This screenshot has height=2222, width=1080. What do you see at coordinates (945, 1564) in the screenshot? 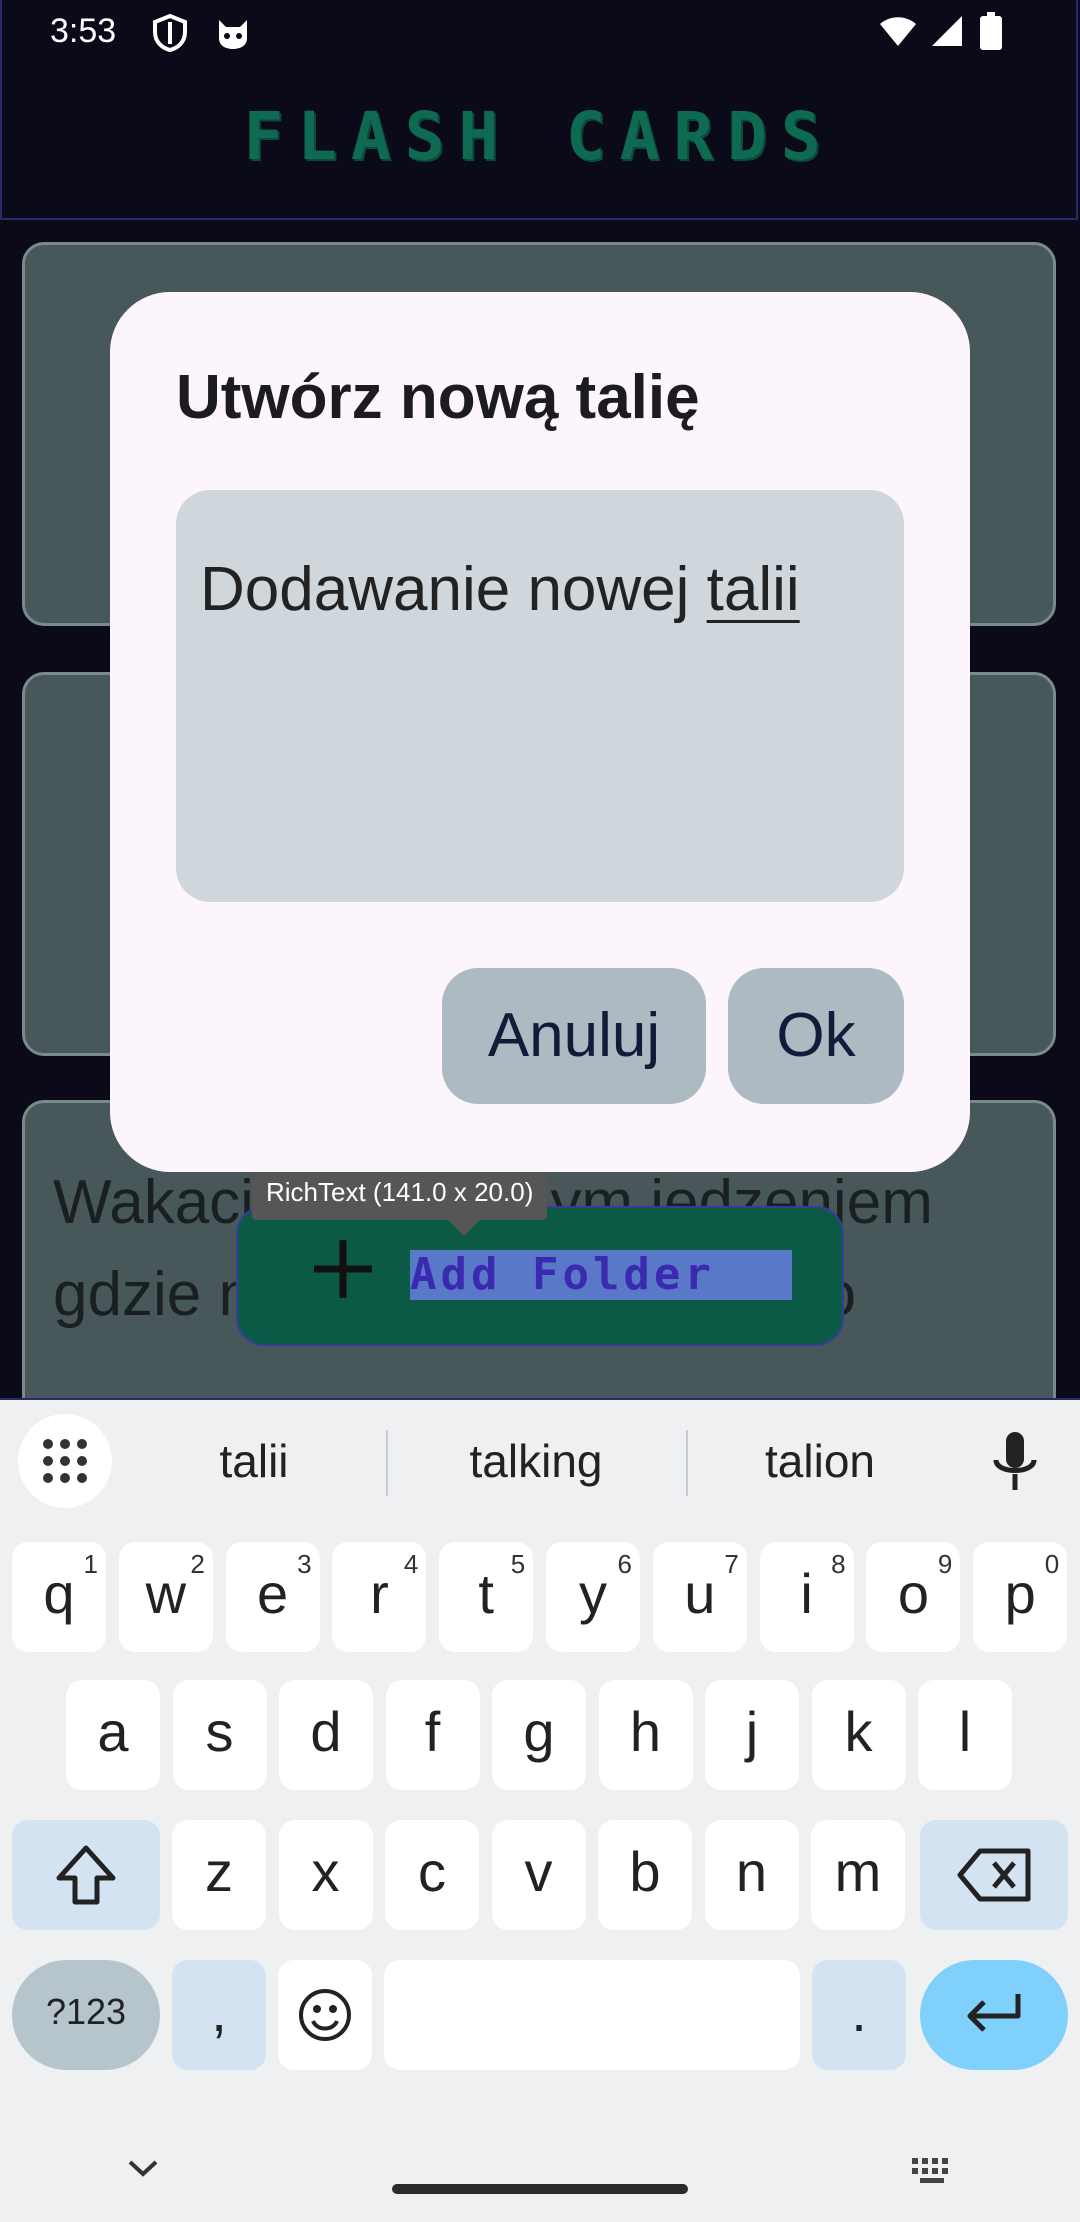
I see `key-hint: 9` at bounding box center [945, 1564].